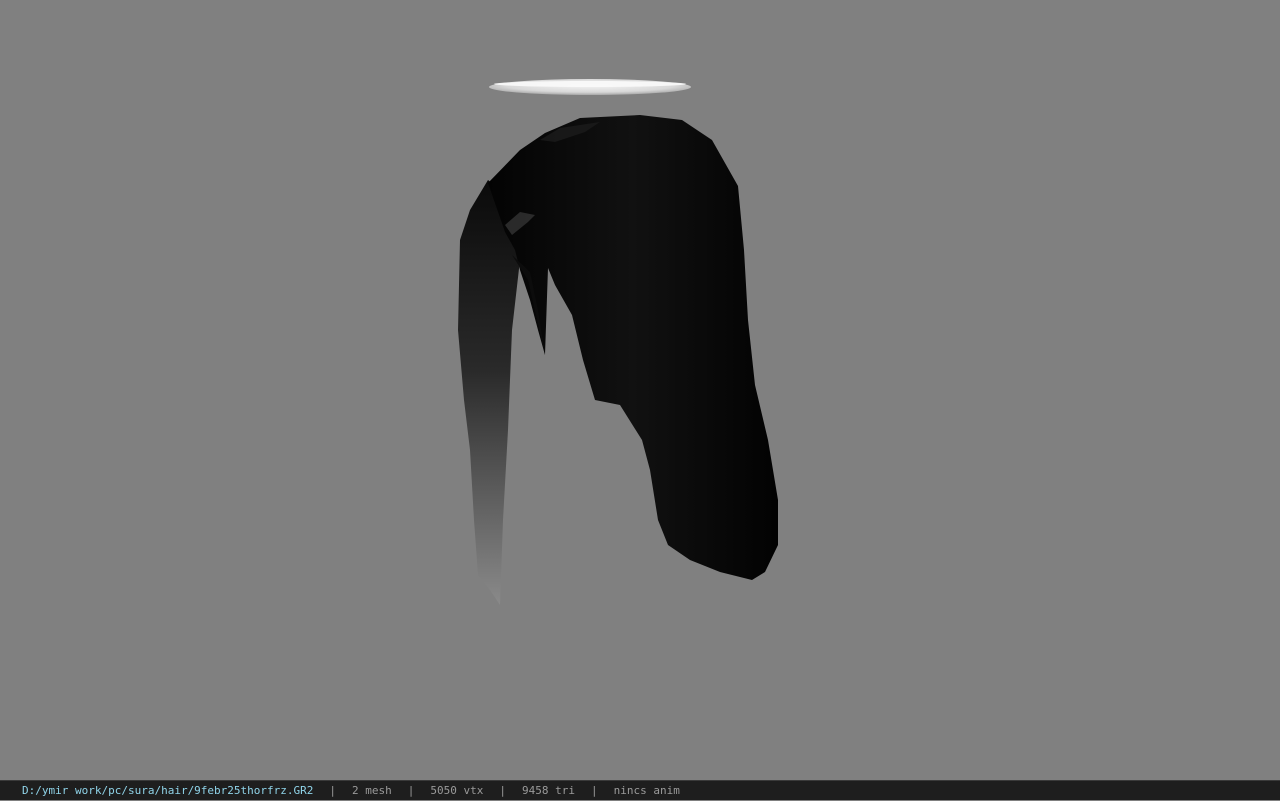  Describe the element at coordinates (646, 790) in the screenshot. I see `animation-status: nincs anim` at that location.